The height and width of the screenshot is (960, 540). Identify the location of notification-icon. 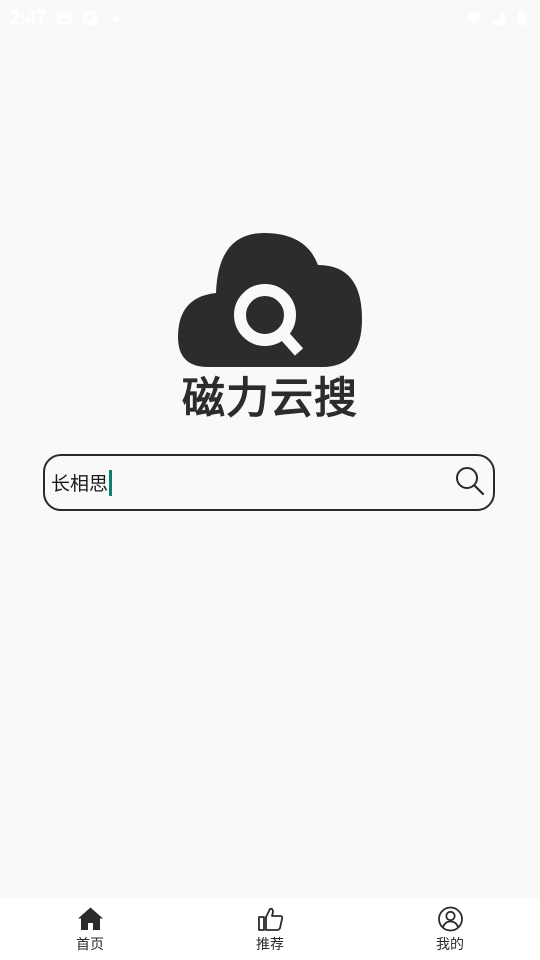
(90, 18).